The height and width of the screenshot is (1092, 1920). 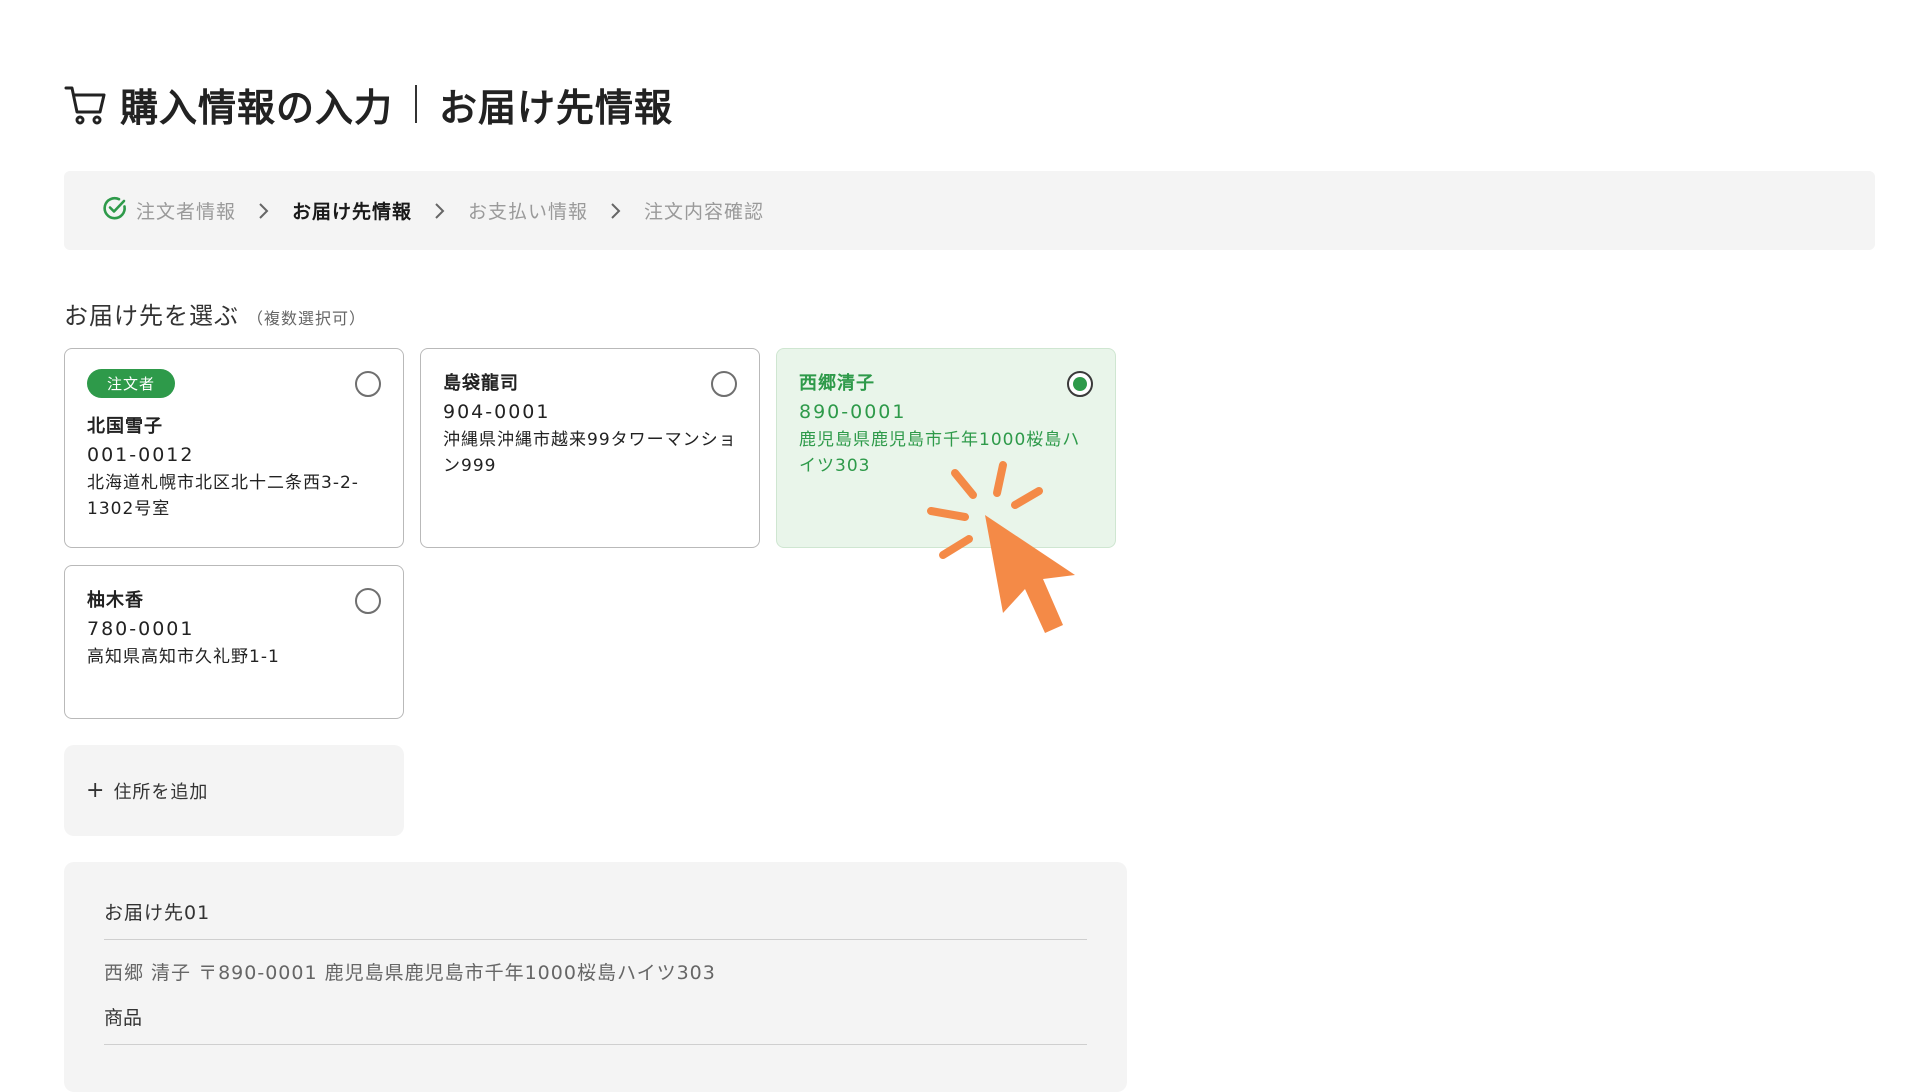 I want to click on postal-code: 780-0001, so click(x=141, y=629).